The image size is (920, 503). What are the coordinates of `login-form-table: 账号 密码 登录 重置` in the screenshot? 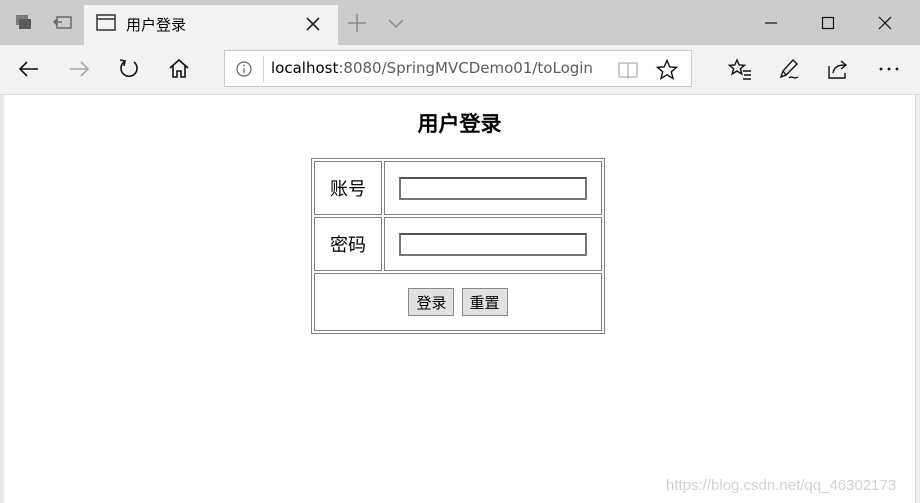 It's located at (458, 246).